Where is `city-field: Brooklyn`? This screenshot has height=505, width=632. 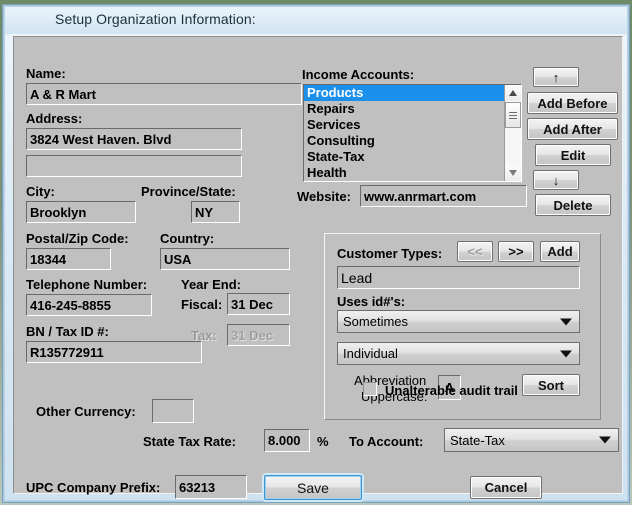
city-field: Brooklyn is located at coordinates (81, 212).